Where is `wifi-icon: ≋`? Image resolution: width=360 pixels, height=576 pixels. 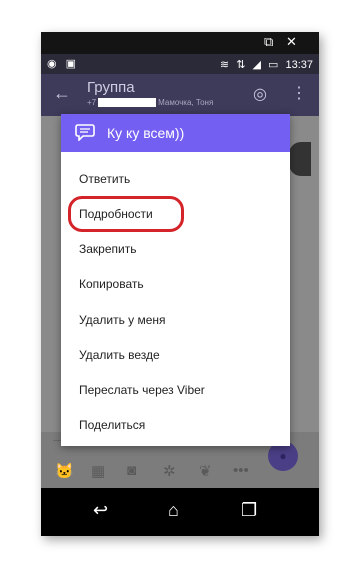 wifi-icon: ≋ is located at coordinates (224, 65).